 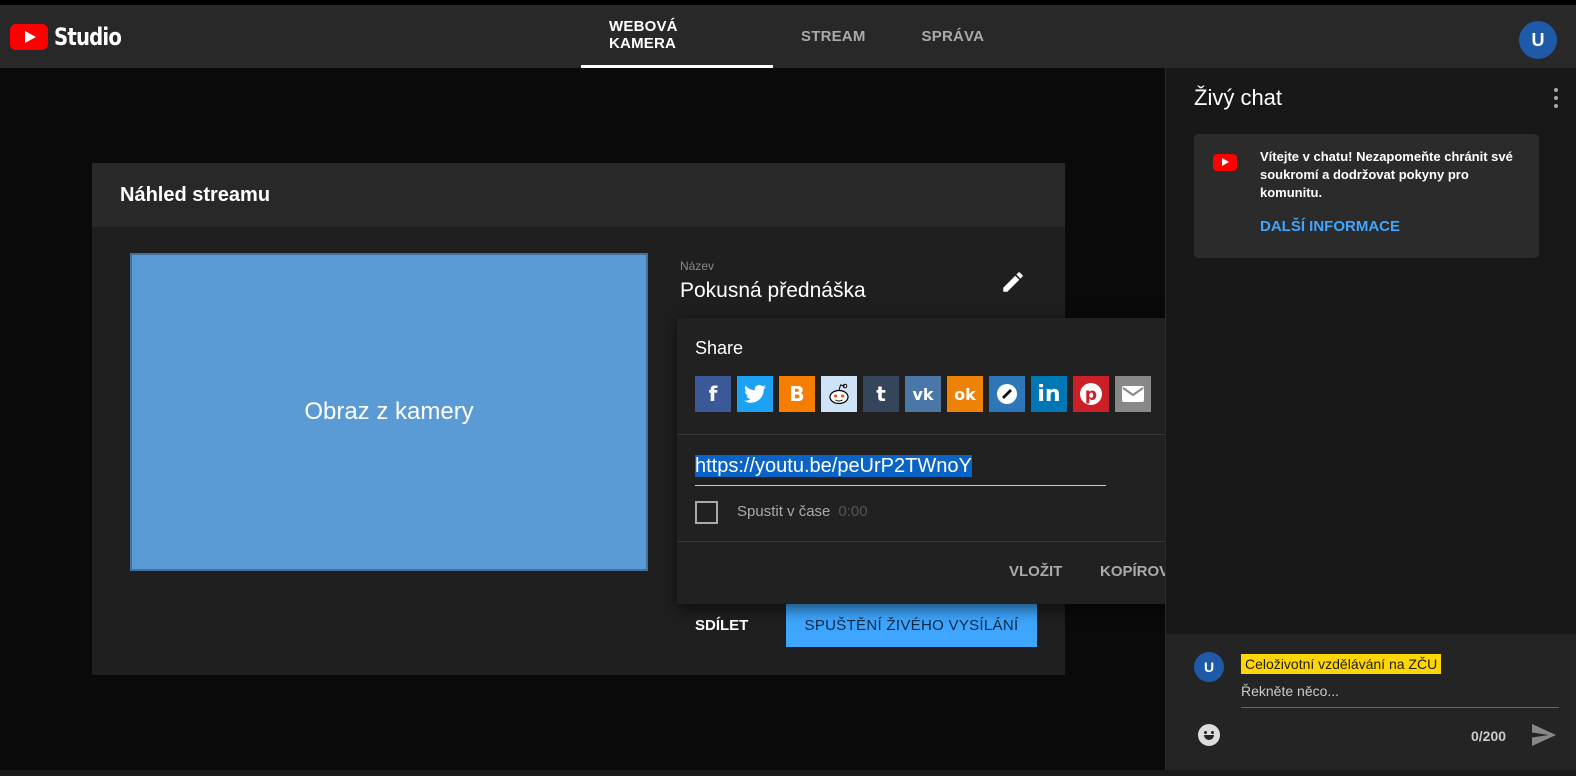 I want to click on emoji-icon, so click(x=1209, y=735).